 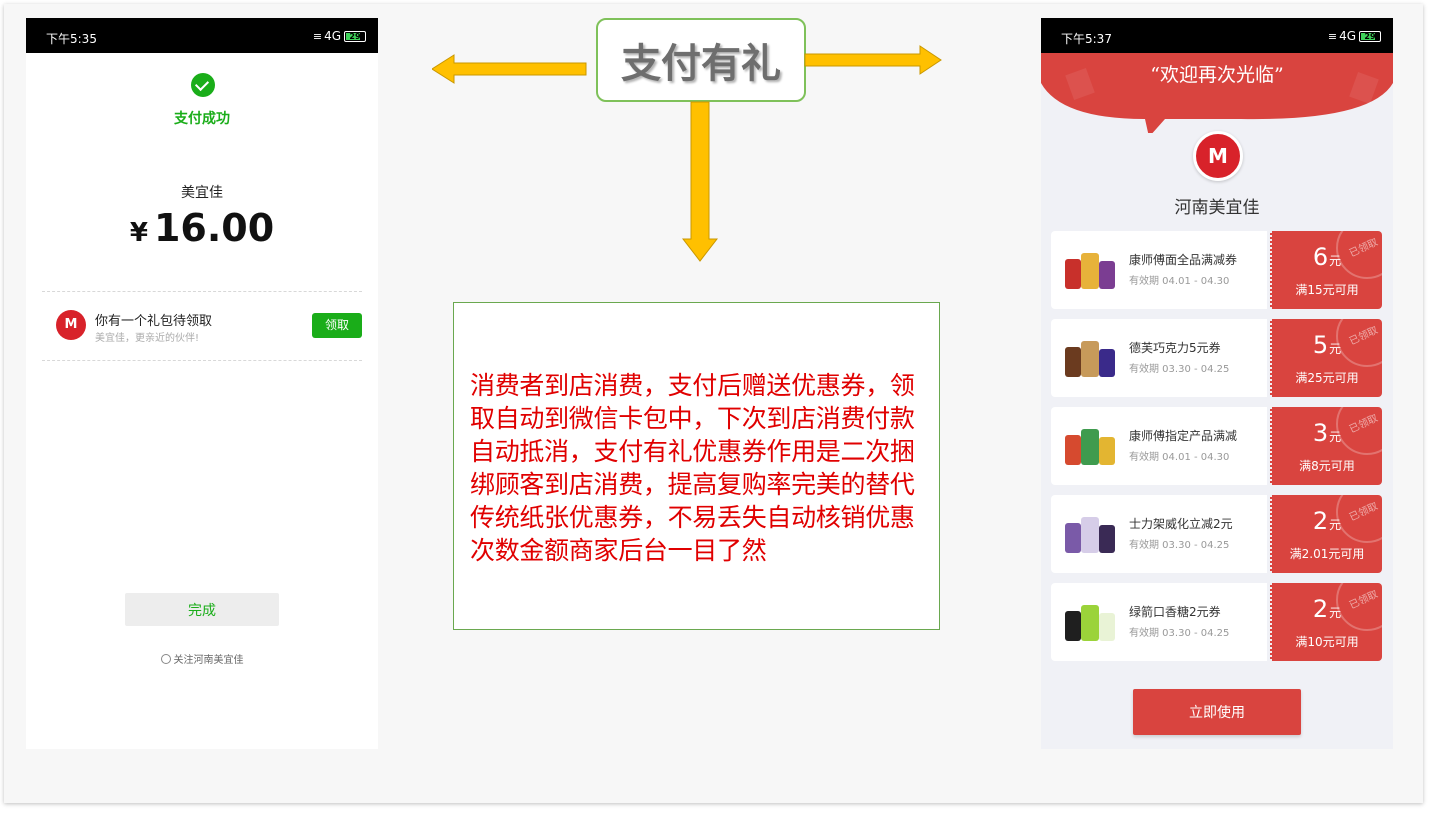 I want to click on radio-icon, so click(x=165, y=659).